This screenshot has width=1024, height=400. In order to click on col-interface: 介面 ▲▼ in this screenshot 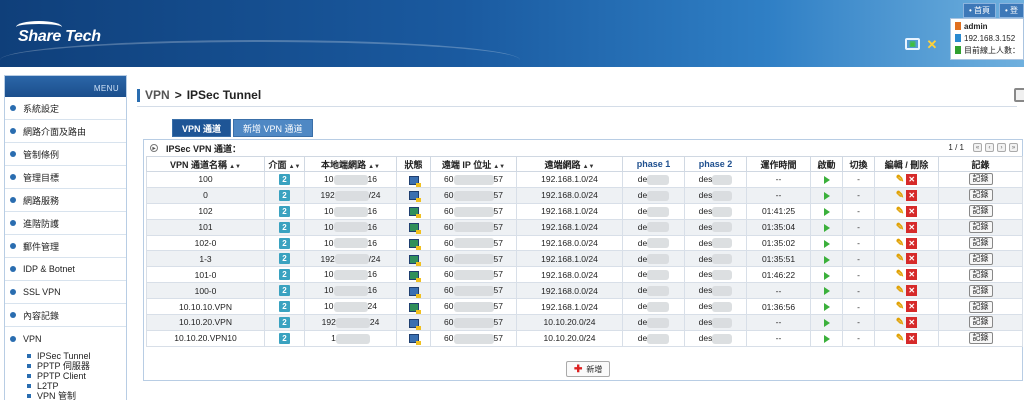, I will do `click(284, 164)`.